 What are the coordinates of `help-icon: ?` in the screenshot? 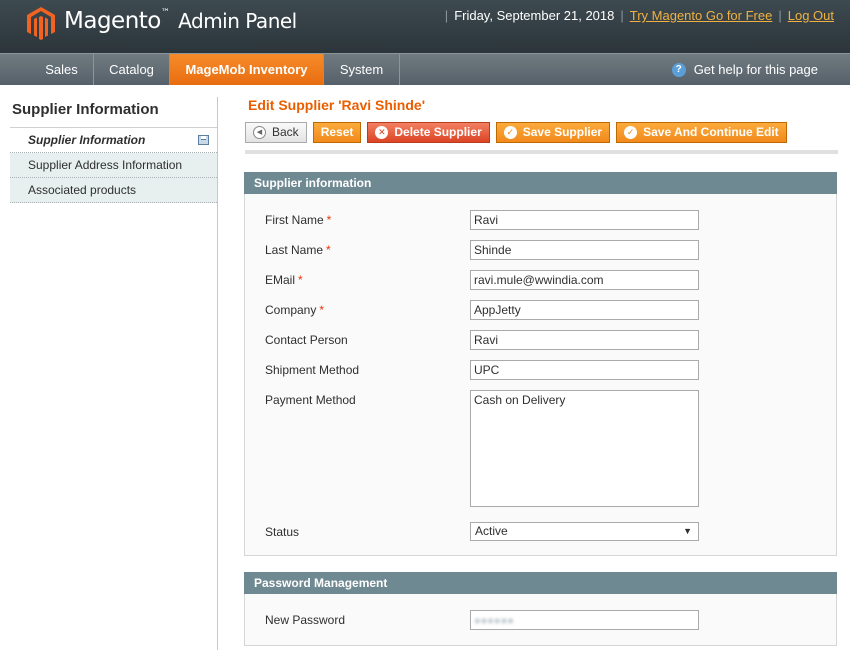 It's located at (678, 69).